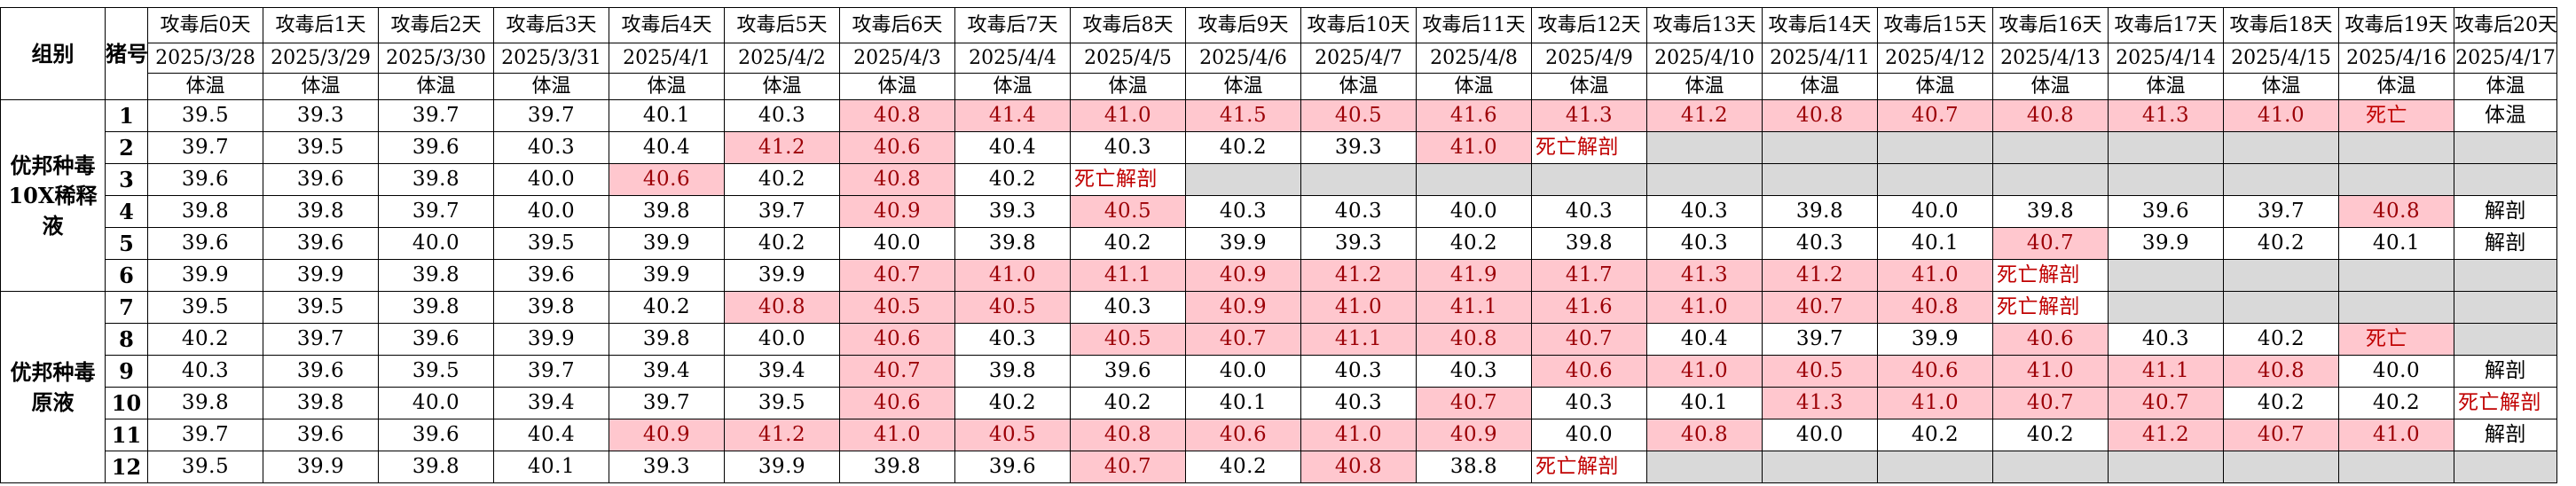 The image size is (2576, 486). What do you see at coordinates (1820, 403) in the screenshot?
I see `fever-temperature-cell: 41.3` at bounding box center [1820, 403].